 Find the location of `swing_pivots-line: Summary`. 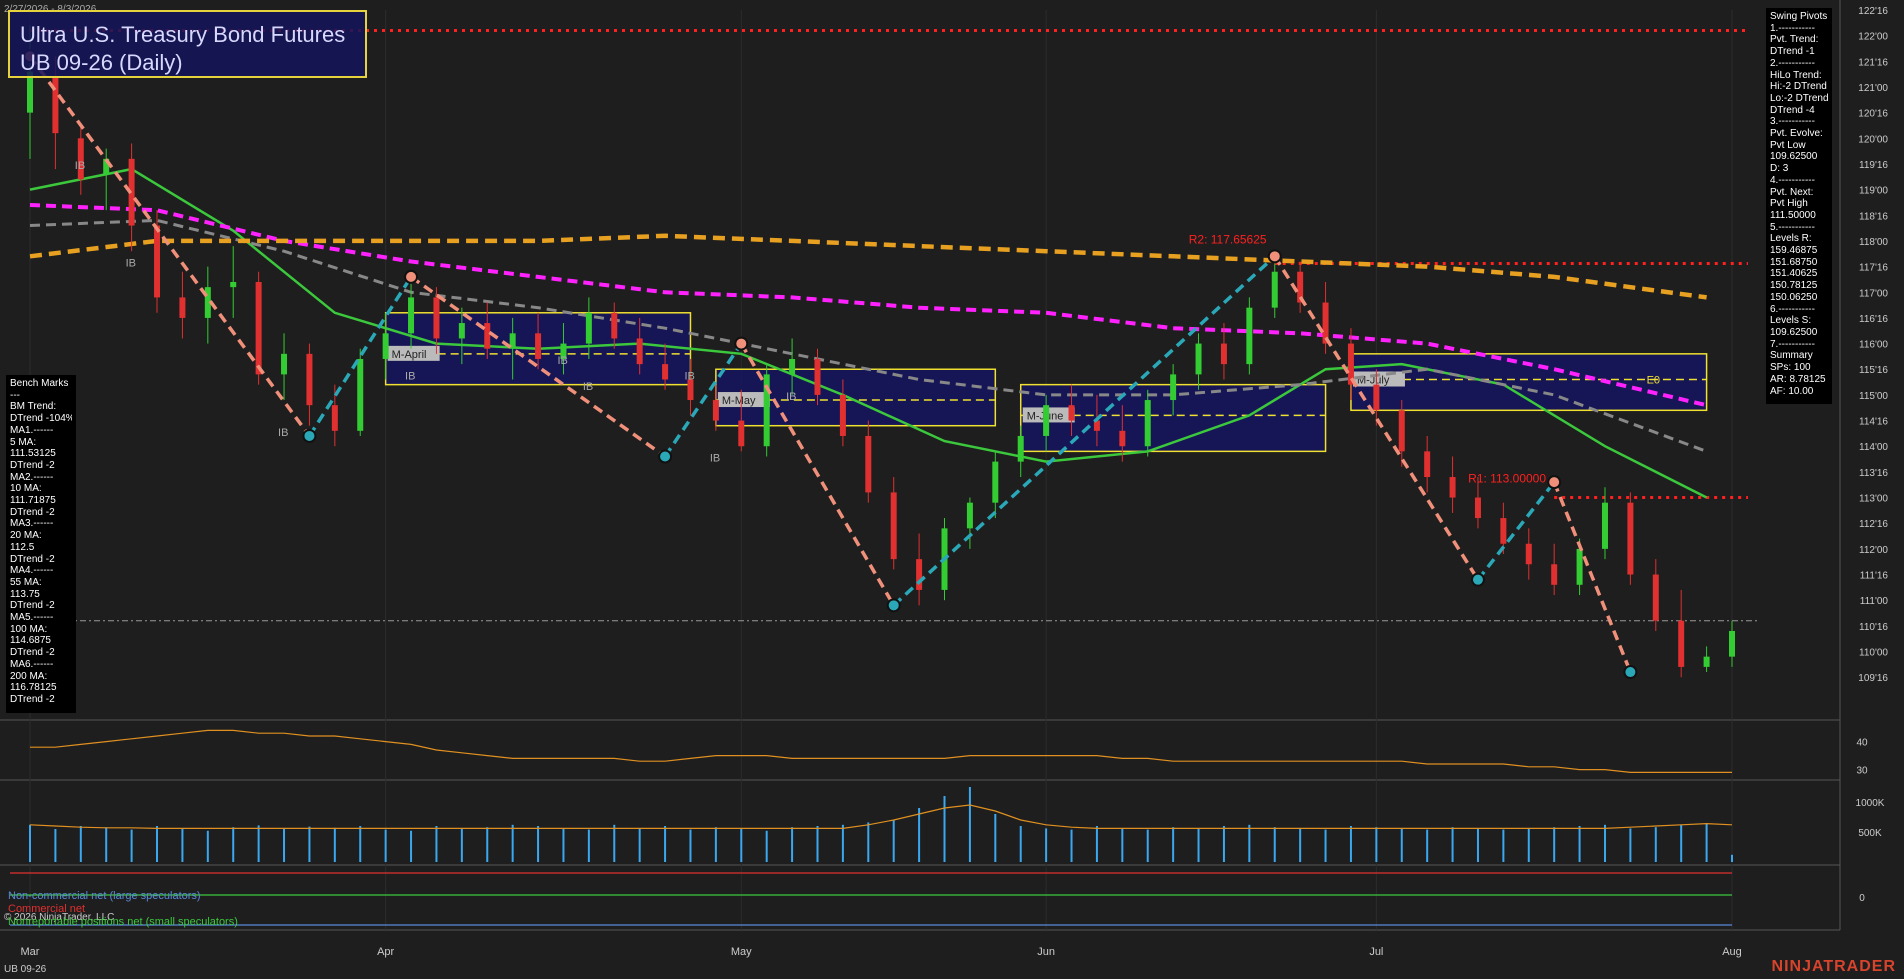

swing_pivots-line: Summary is located at coordinates (1791, 356).